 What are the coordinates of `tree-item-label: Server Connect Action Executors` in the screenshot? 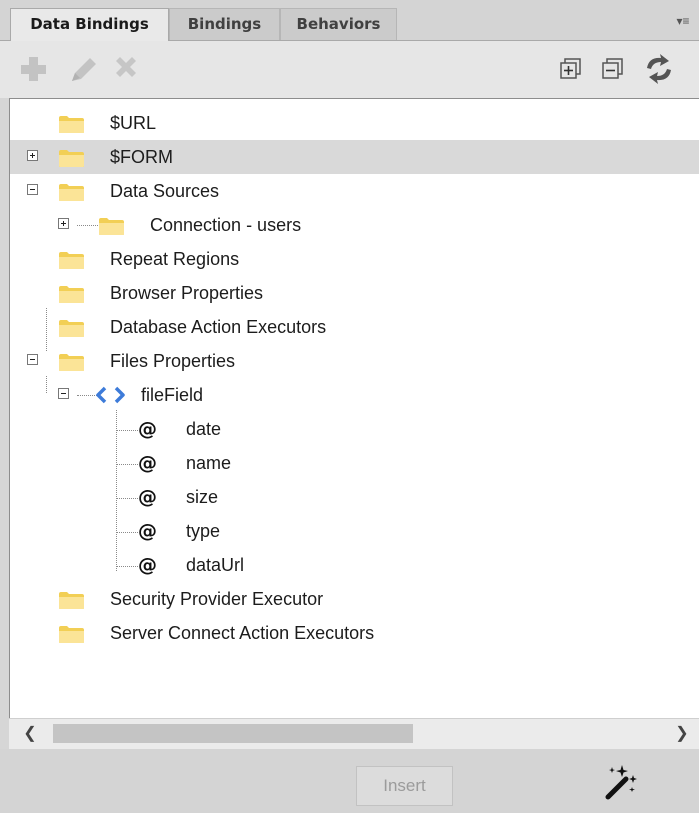 It's located at (242, 633).